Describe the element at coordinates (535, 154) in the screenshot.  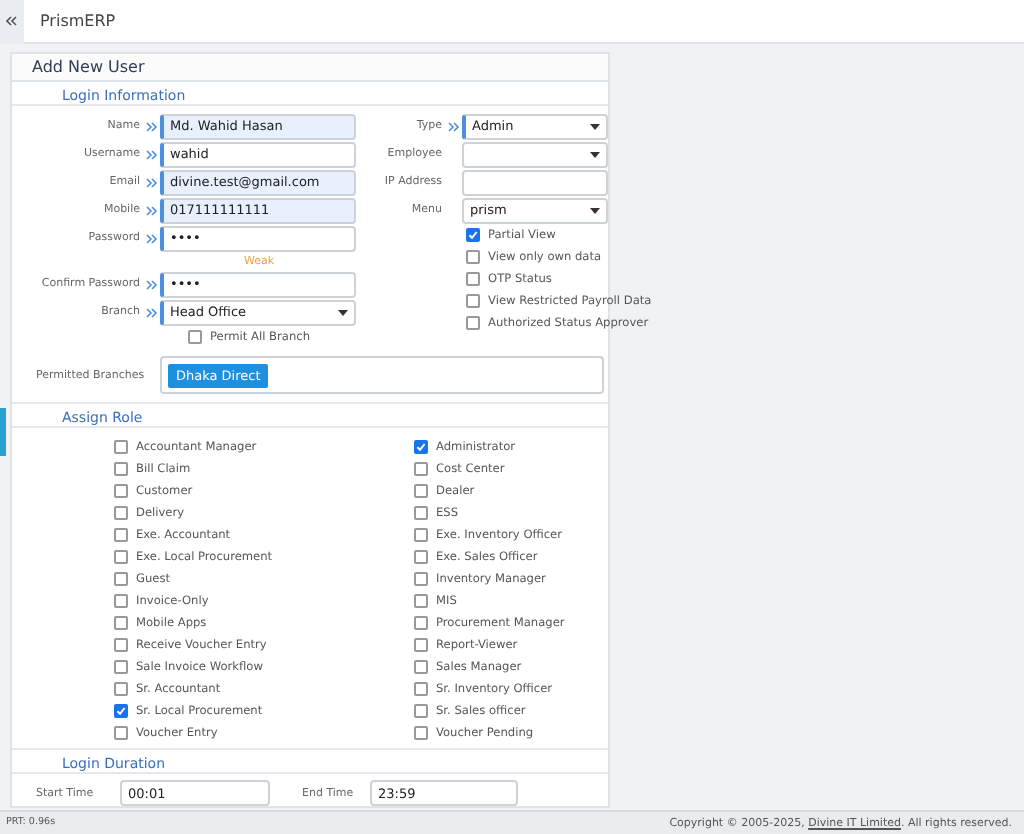
I see `select-field` at that location.